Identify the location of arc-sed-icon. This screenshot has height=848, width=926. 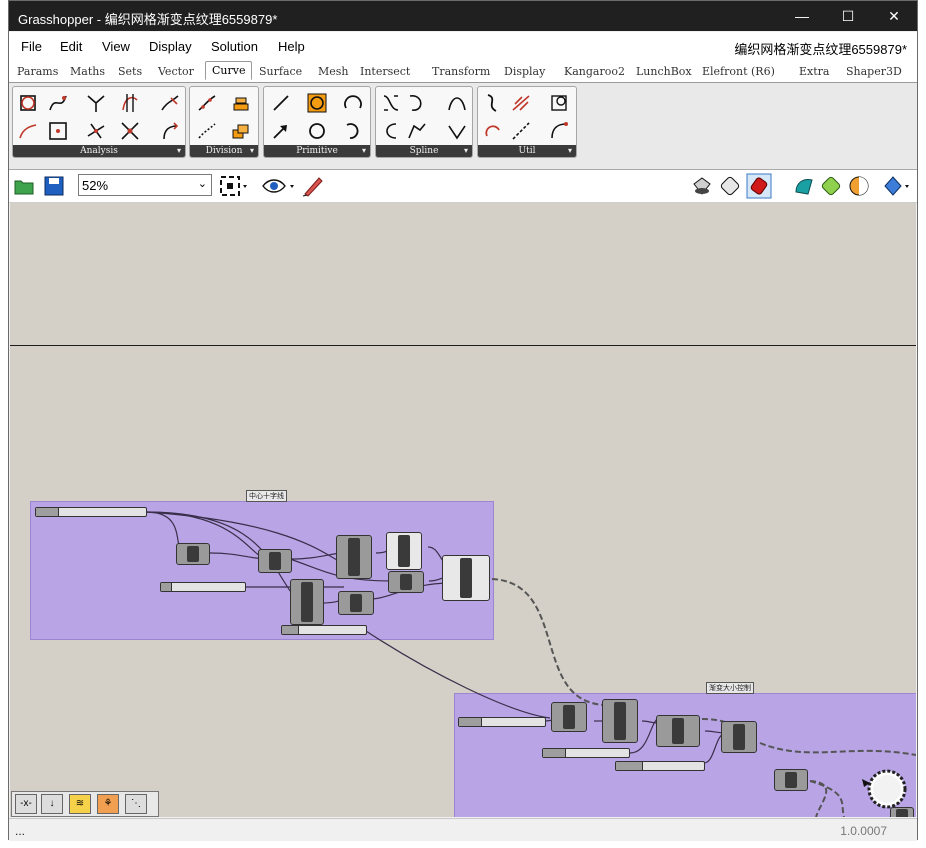
(353, 131).